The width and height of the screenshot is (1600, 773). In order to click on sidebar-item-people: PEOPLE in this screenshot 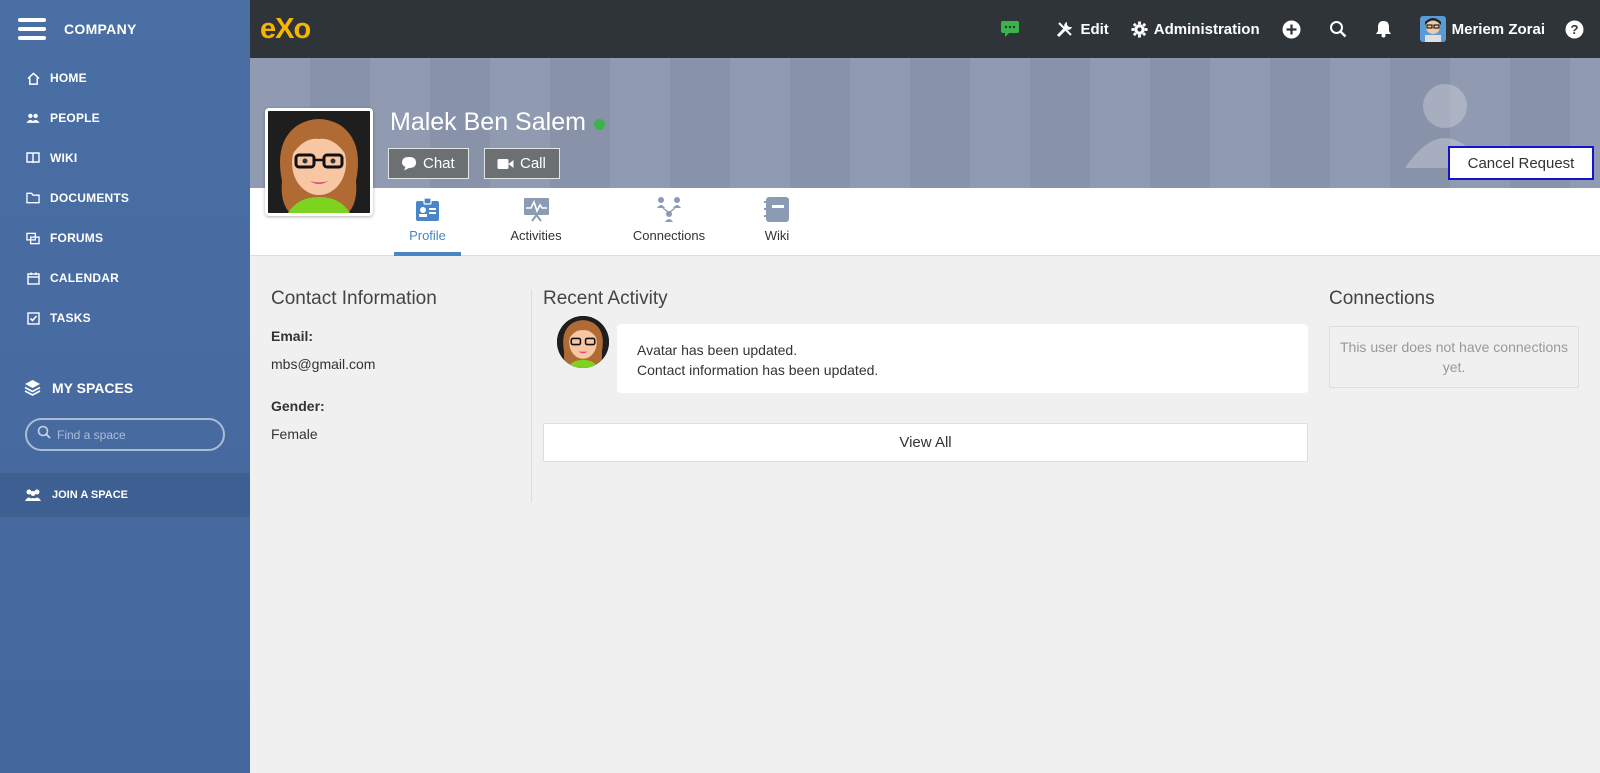, I will do `click(125, 118)`.